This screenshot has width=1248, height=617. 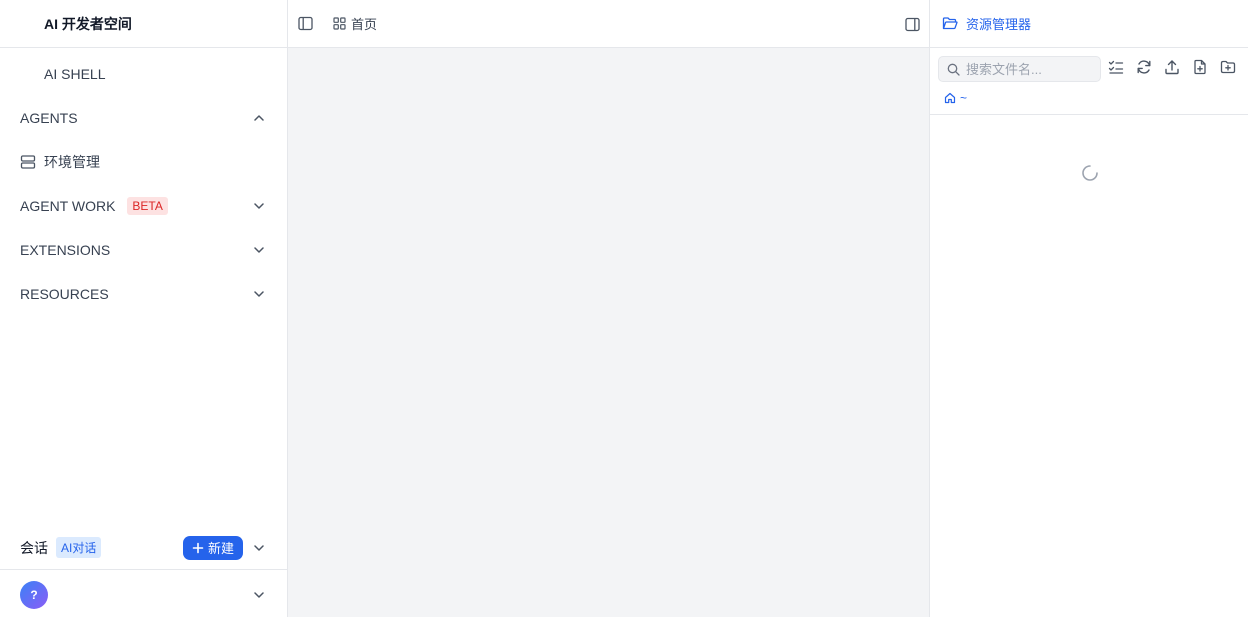 I want to click on server-icon, so click(x=28, y=162).